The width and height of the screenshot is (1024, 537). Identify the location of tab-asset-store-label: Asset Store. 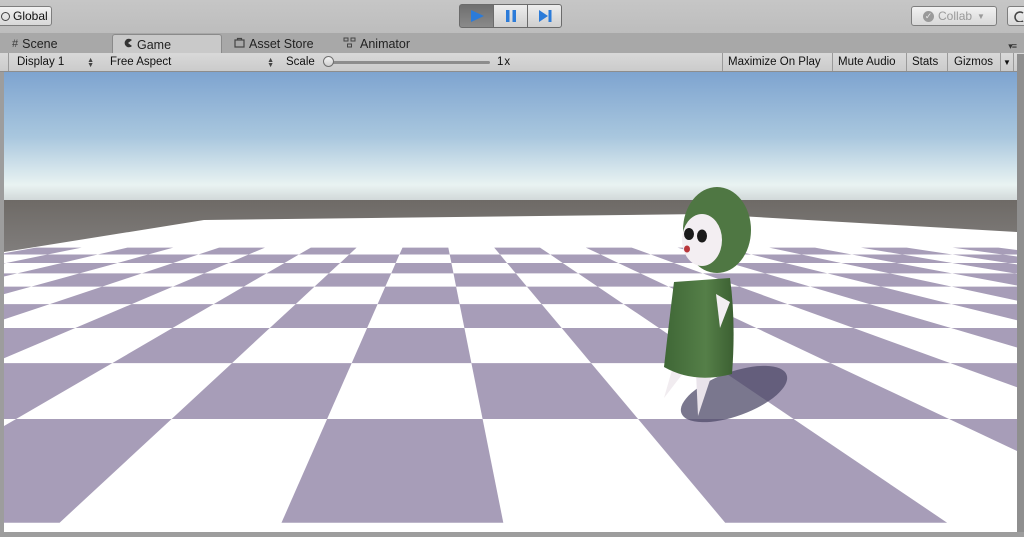
(281, 44).